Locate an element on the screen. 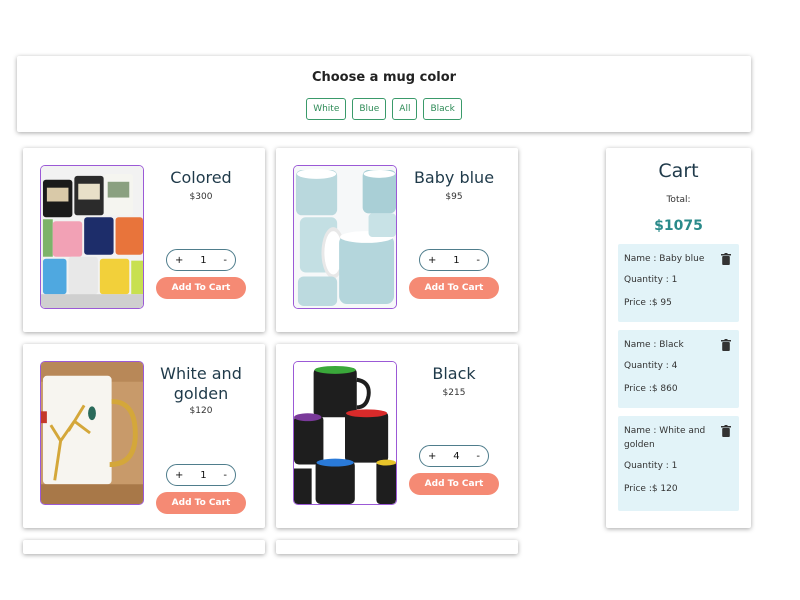 This screenshot has height=600, width=800. cart-item-name: Name : Baby blue is located at coordinates (664, 259).